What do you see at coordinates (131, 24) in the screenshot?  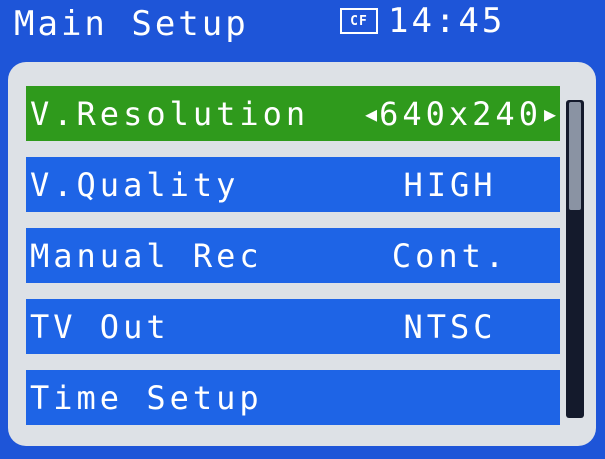 I see `page-title: Main Setup` at bounding box center [131, 24].